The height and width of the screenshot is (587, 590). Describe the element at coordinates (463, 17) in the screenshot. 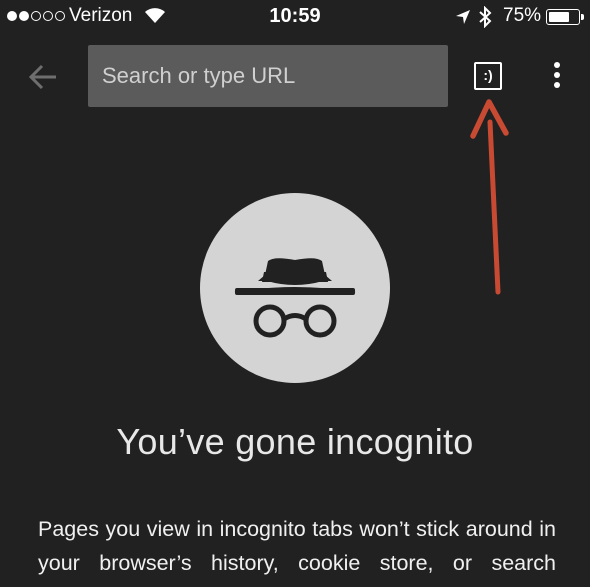

I see `location-arrow-icon` at that location.